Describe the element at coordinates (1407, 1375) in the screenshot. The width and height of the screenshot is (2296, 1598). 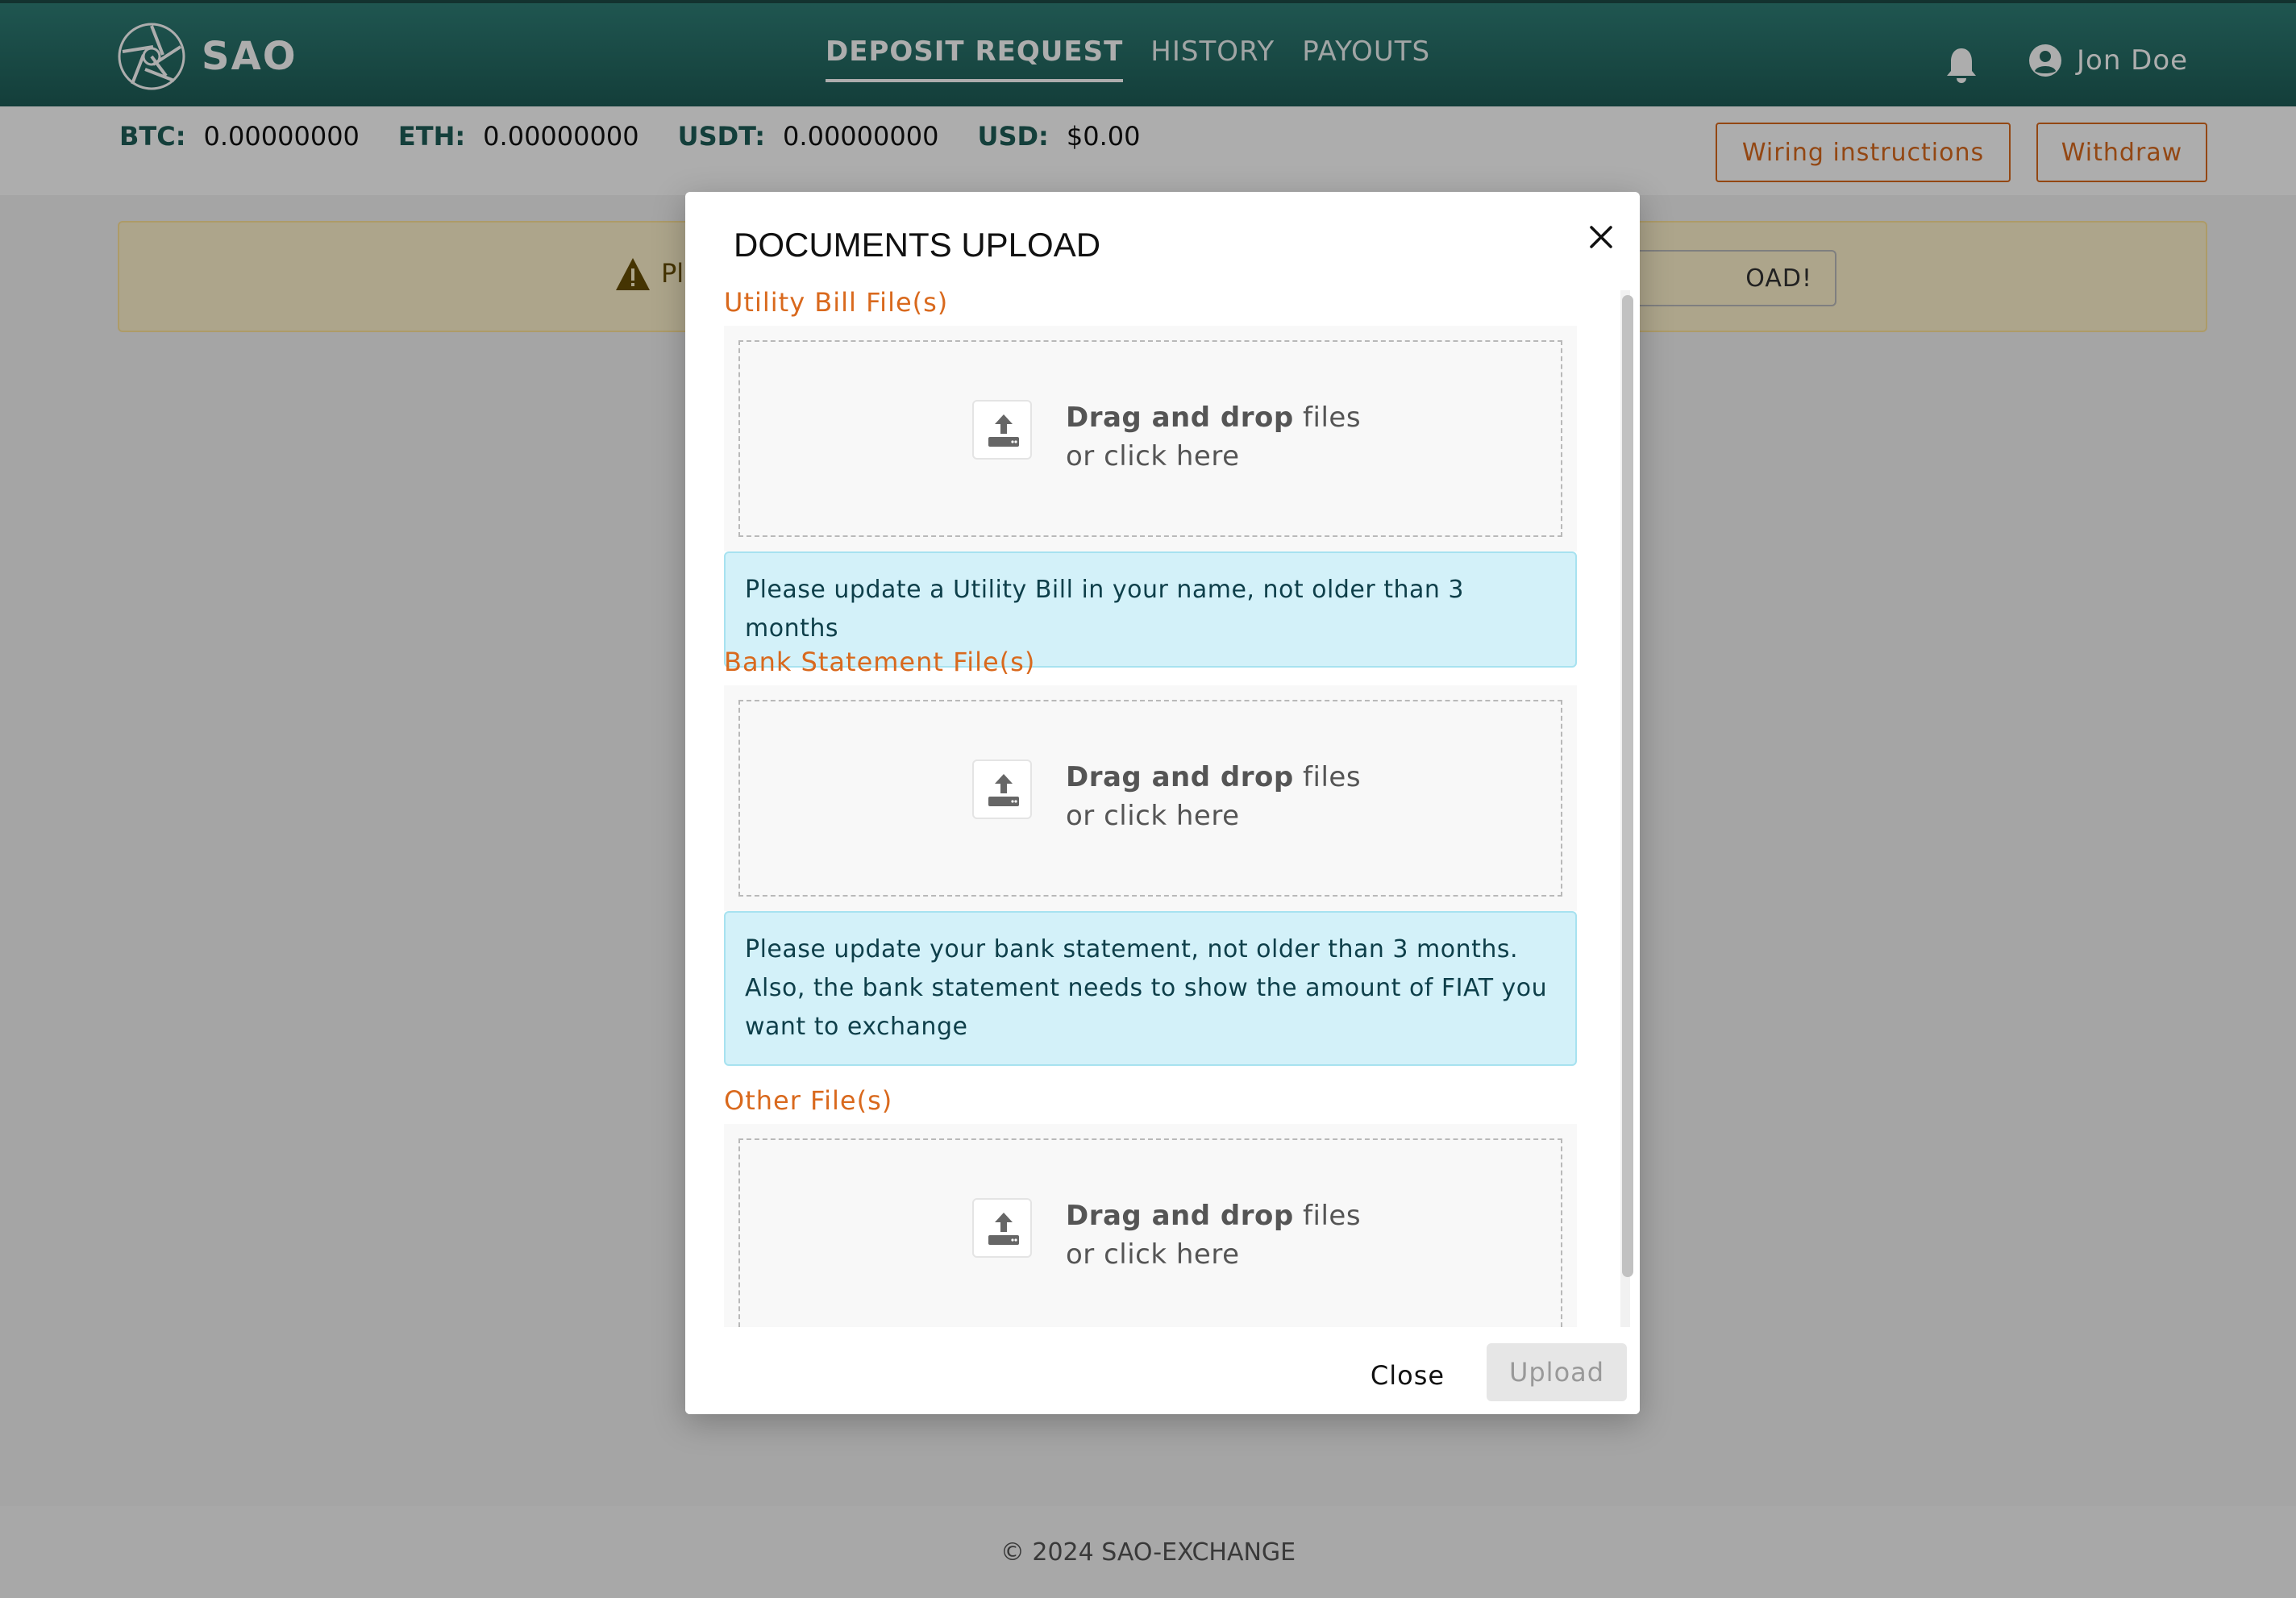
I see `close-button: Close` at that location.